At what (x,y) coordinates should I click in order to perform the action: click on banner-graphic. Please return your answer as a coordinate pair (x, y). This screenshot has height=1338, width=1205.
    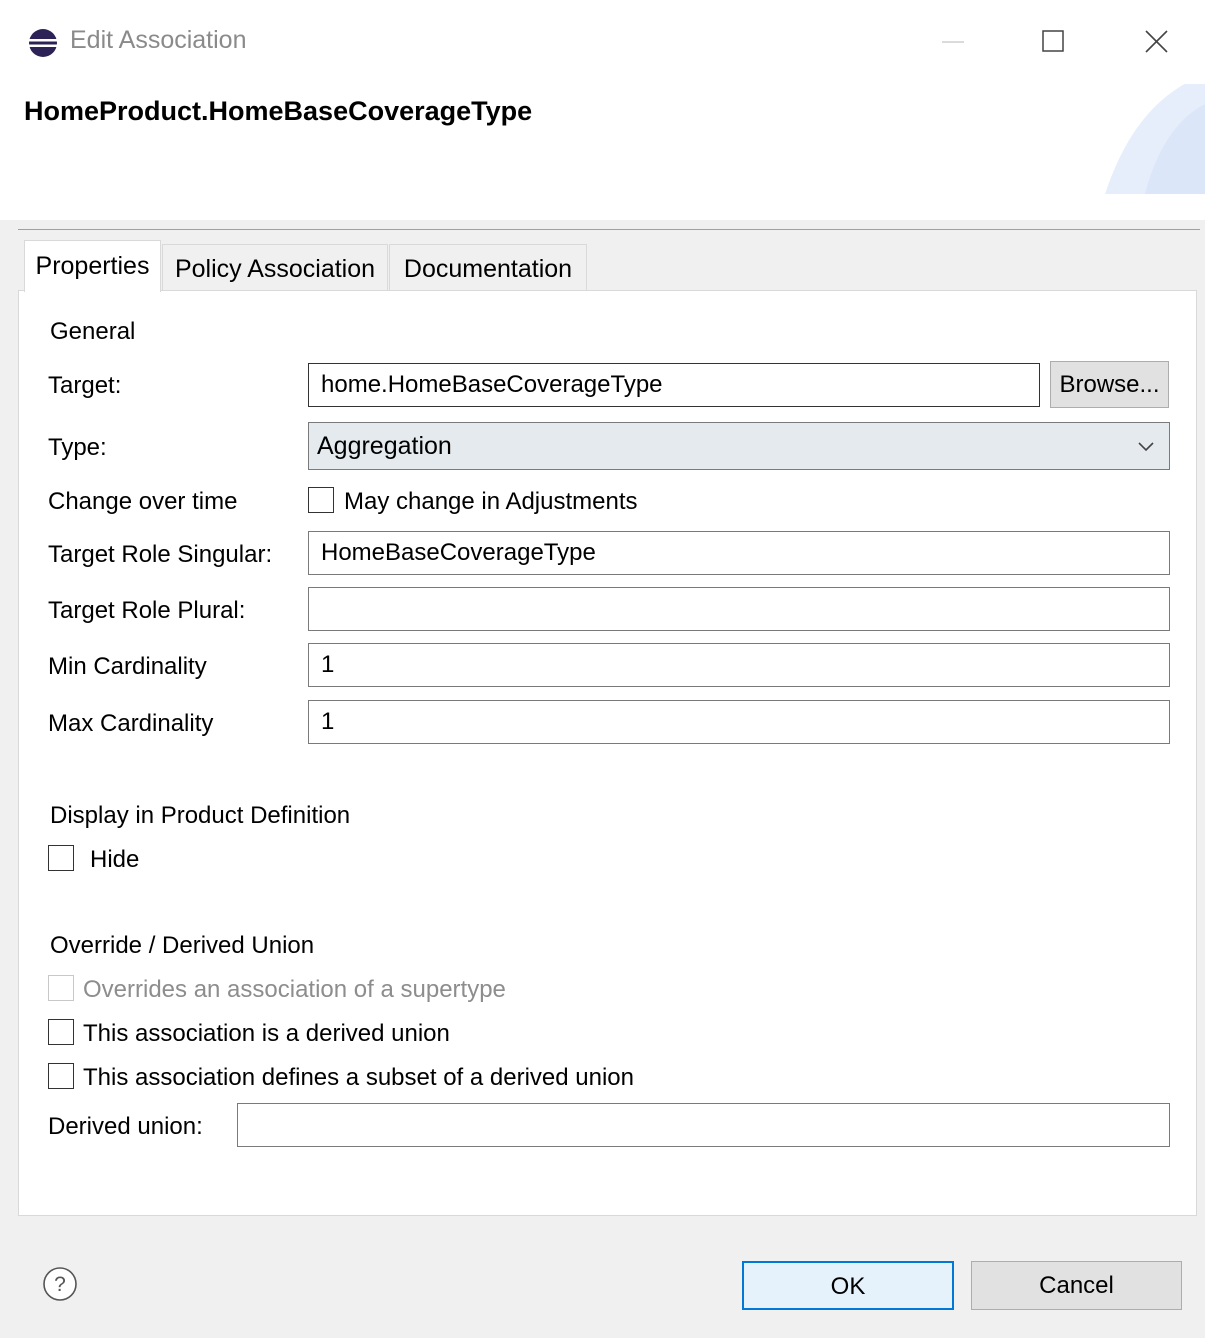
    Looking at the image, I should click on (1155, 139).